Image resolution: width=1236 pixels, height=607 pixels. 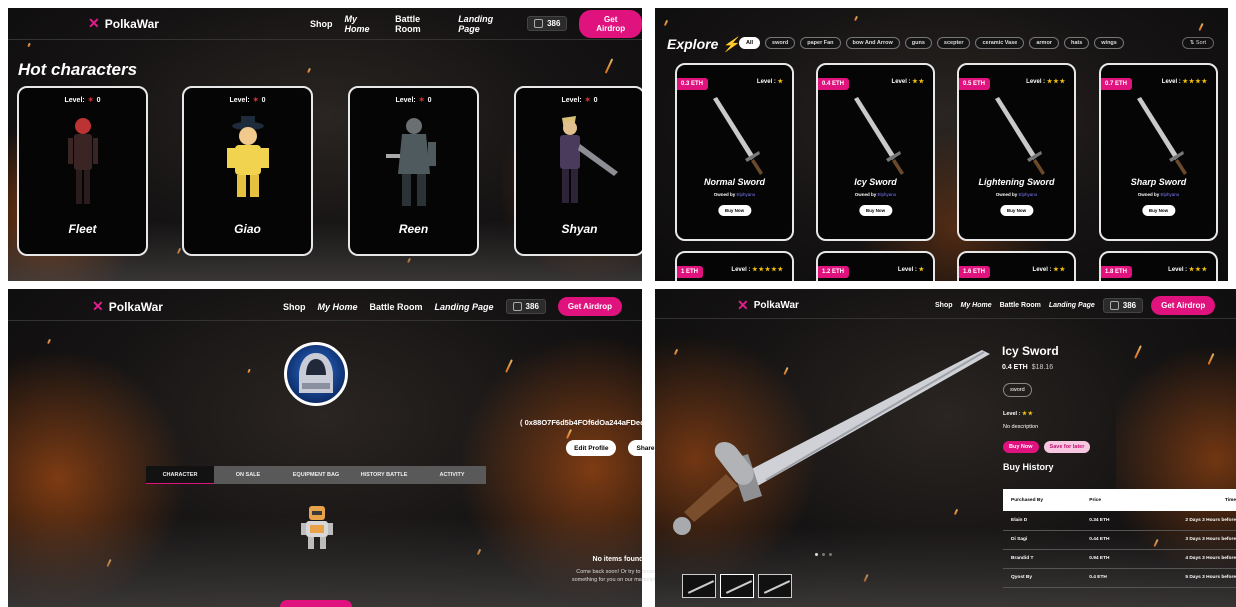 I want to click on character-card: Level: ✶ 0 Reen, so click(x=413, y=171).